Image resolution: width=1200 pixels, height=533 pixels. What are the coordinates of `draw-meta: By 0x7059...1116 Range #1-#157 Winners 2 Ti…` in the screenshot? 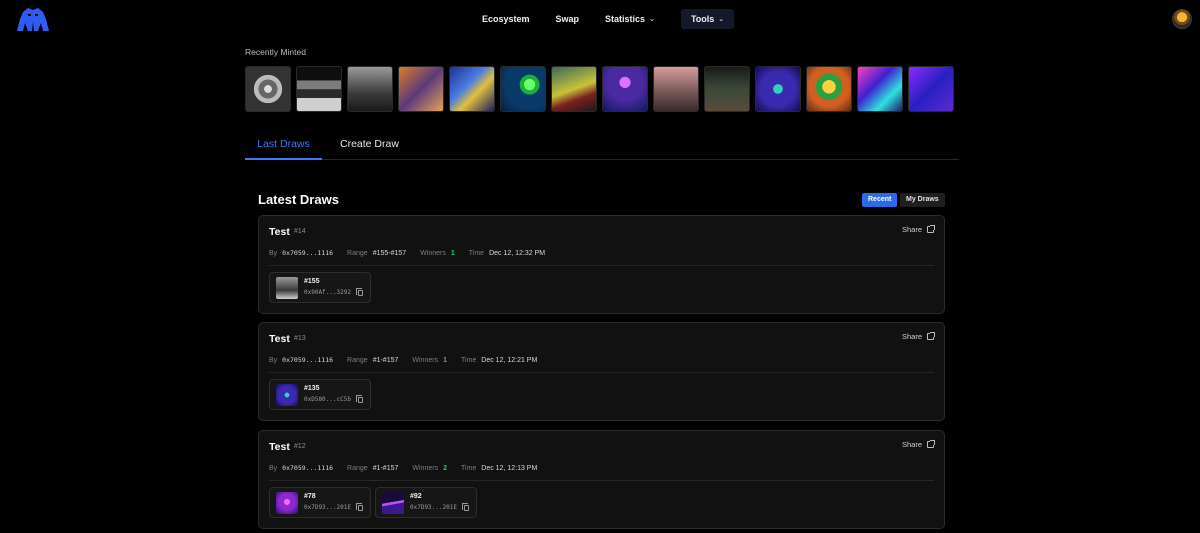 It's located at (410, 468).